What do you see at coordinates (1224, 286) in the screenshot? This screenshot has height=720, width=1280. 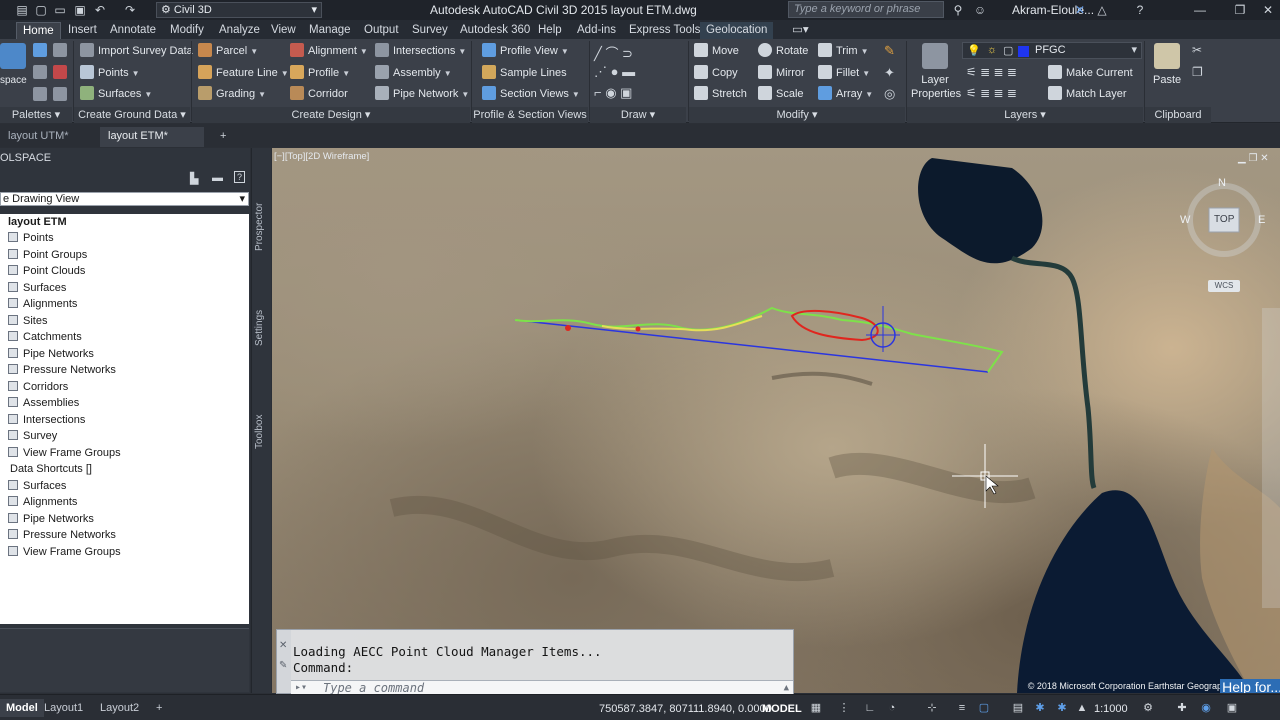 I see `wcs-badge: WCS` at bounding box center [1224, 286].